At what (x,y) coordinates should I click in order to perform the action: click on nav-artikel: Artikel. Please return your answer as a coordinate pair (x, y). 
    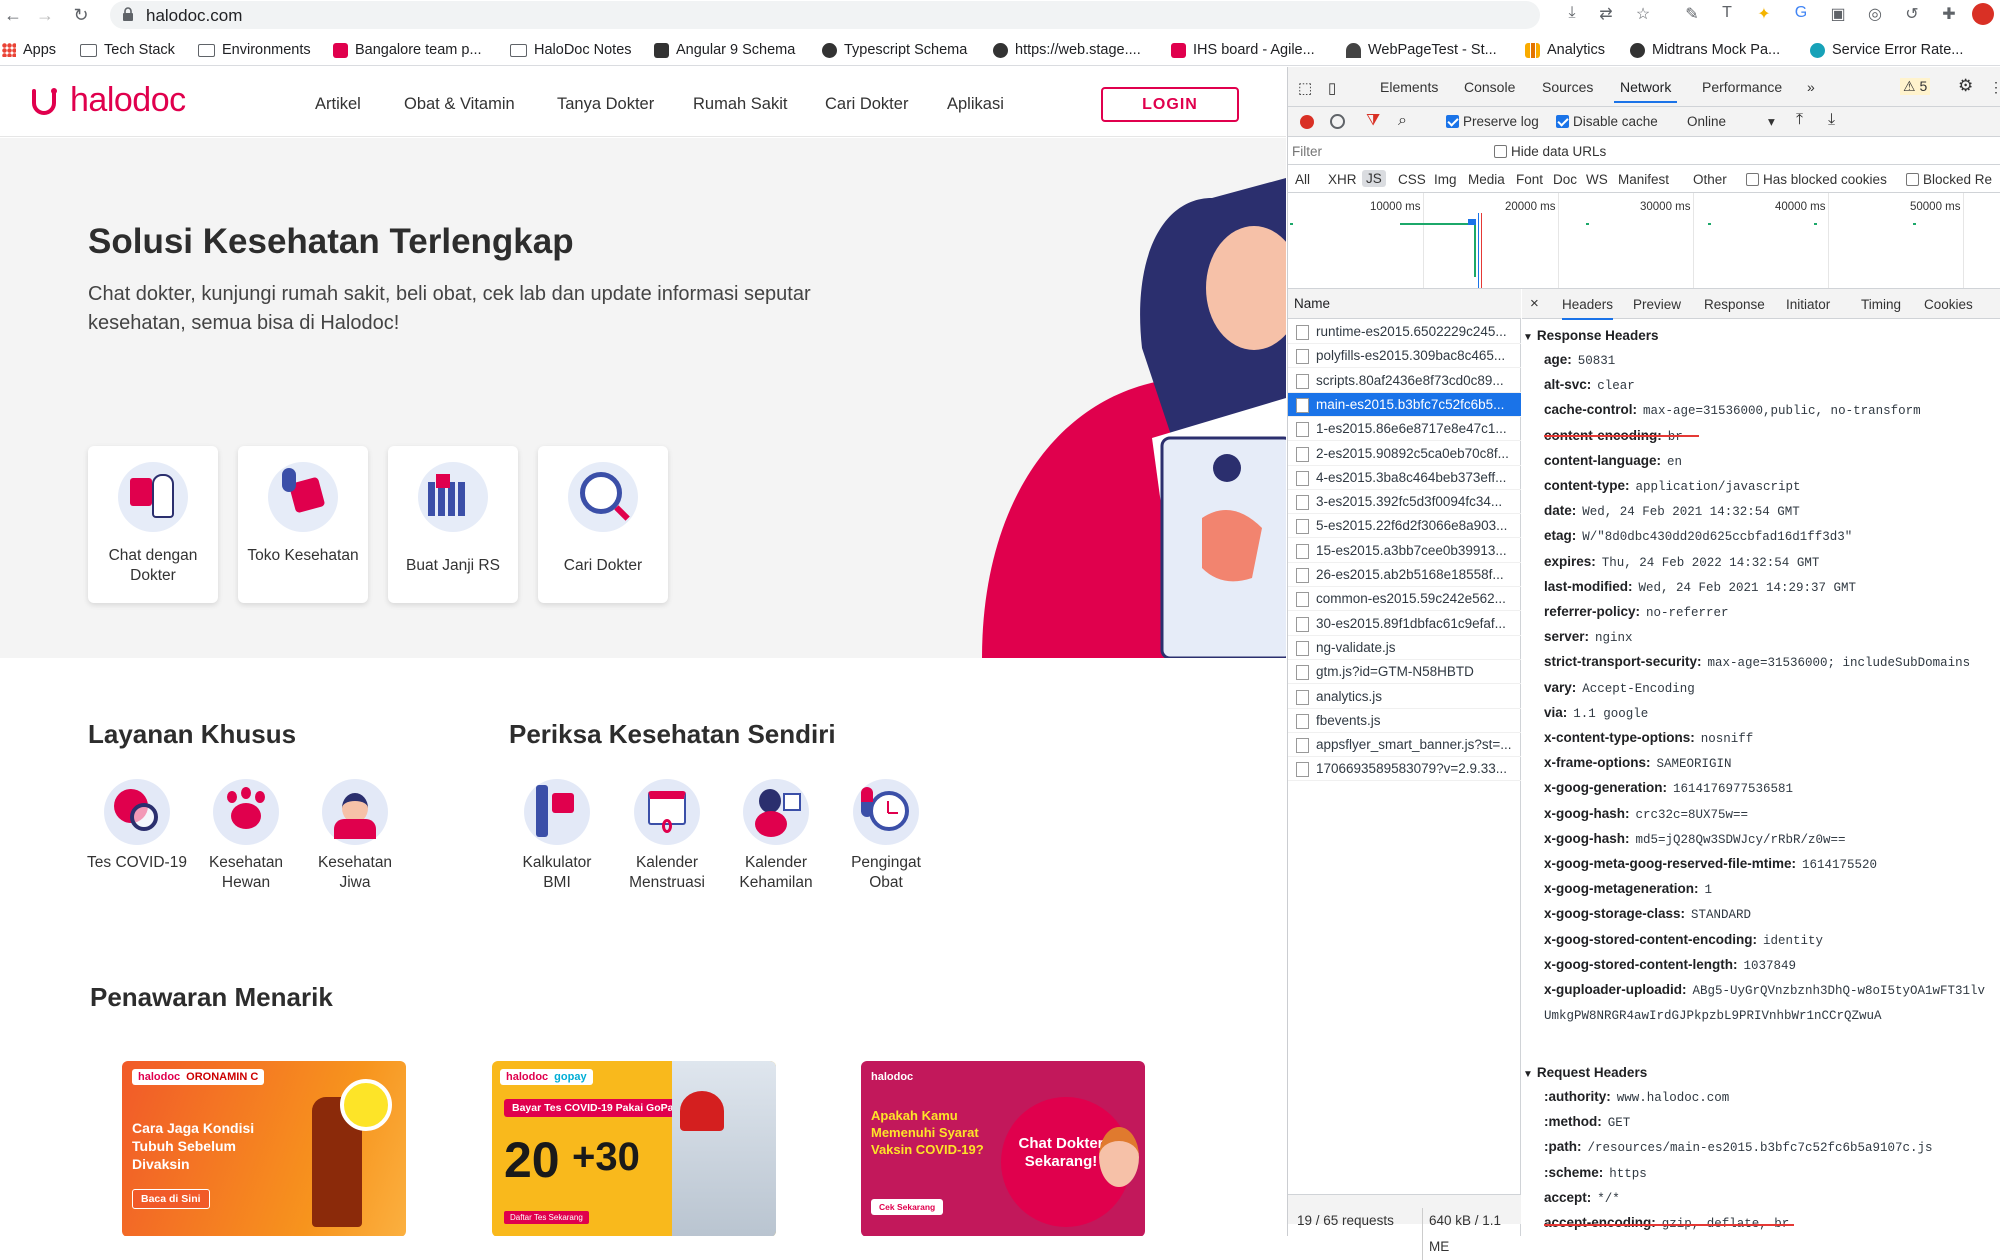
    Looking at the image, I should click on (338, 104).